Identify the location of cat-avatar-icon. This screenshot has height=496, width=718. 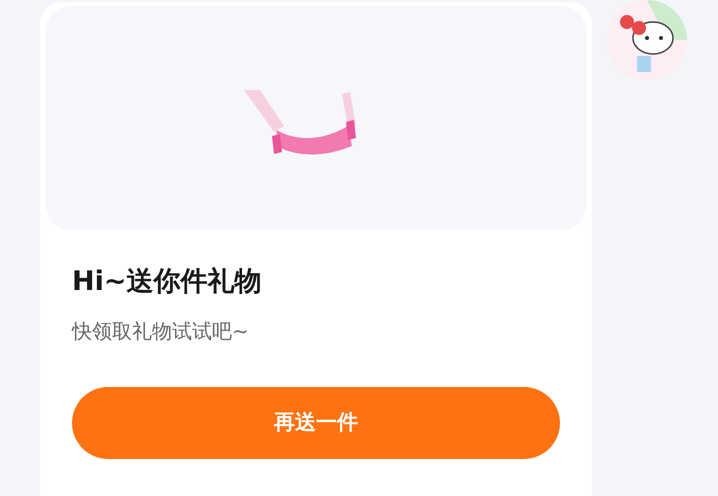
(647, 40).